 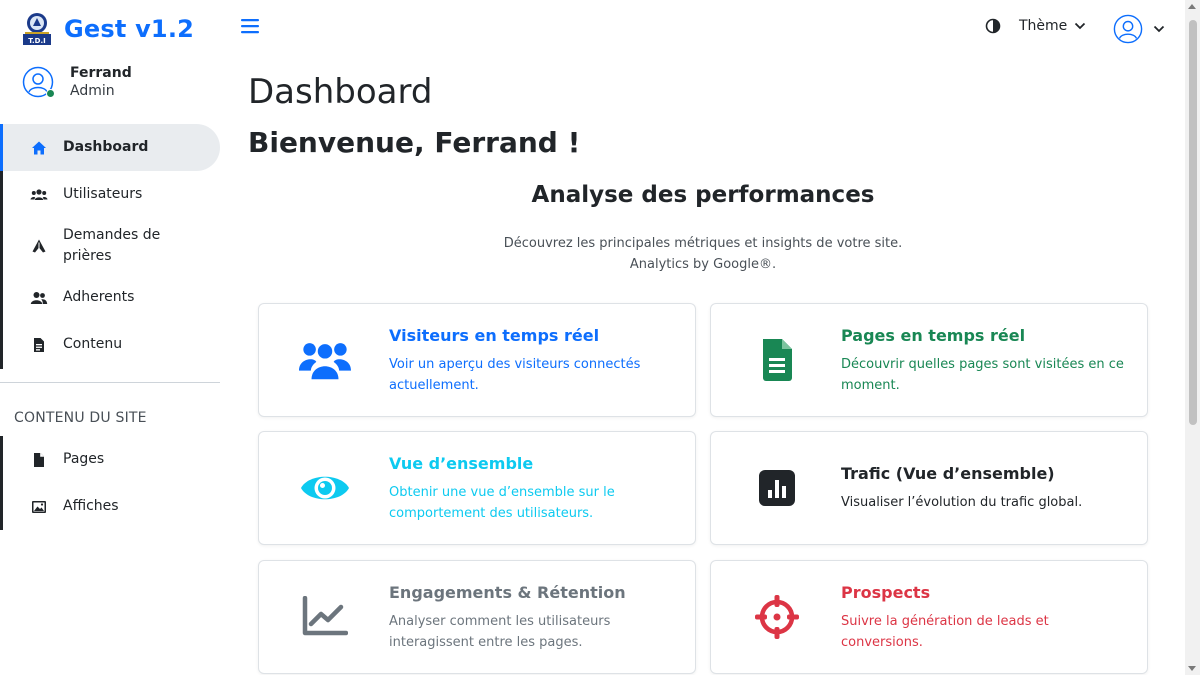 What do you see at coordinates (341, 142) in the screenshot?
I see `welcome-prefix: Bienvenue,` at bounding box center [341, 142].